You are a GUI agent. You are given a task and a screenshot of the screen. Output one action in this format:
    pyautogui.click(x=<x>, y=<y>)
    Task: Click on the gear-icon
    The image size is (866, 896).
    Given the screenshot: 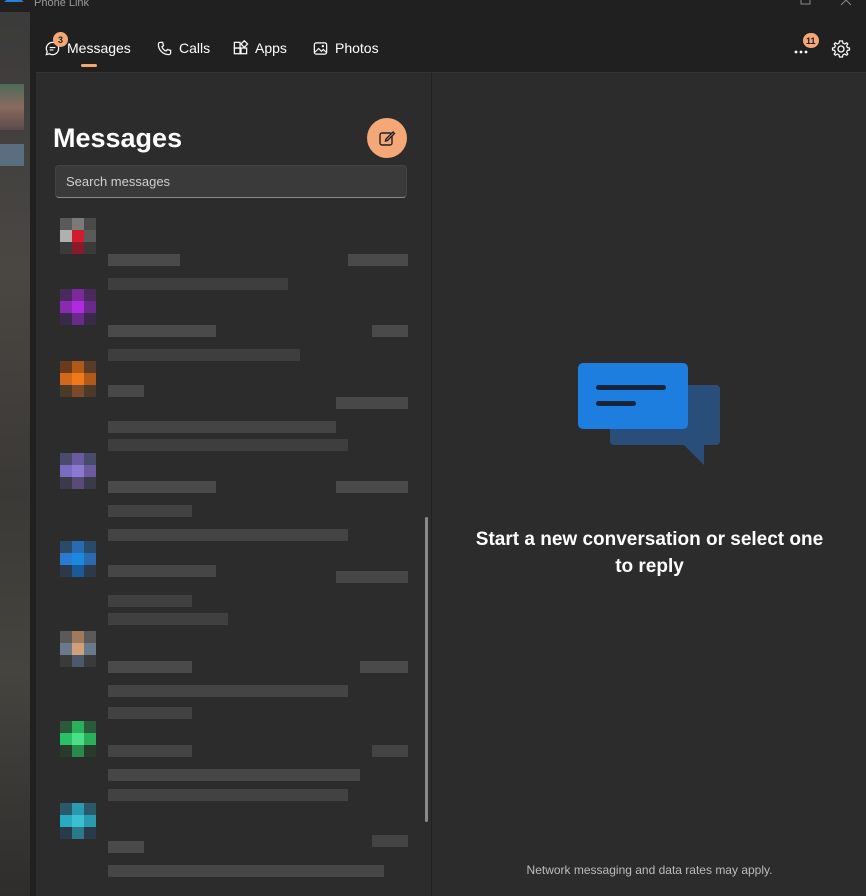 What is the action you would take?
    pyautogui.click(x=841, y=49)
    